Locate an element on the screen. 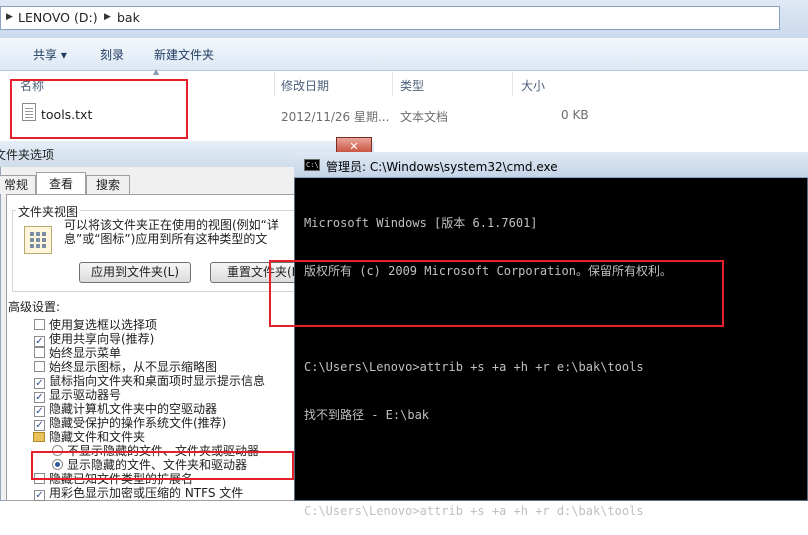  setting-checkbox-row: ✓ 隐藏受保护的操作系统文件(推荐) is located at coordinates (130, 423).